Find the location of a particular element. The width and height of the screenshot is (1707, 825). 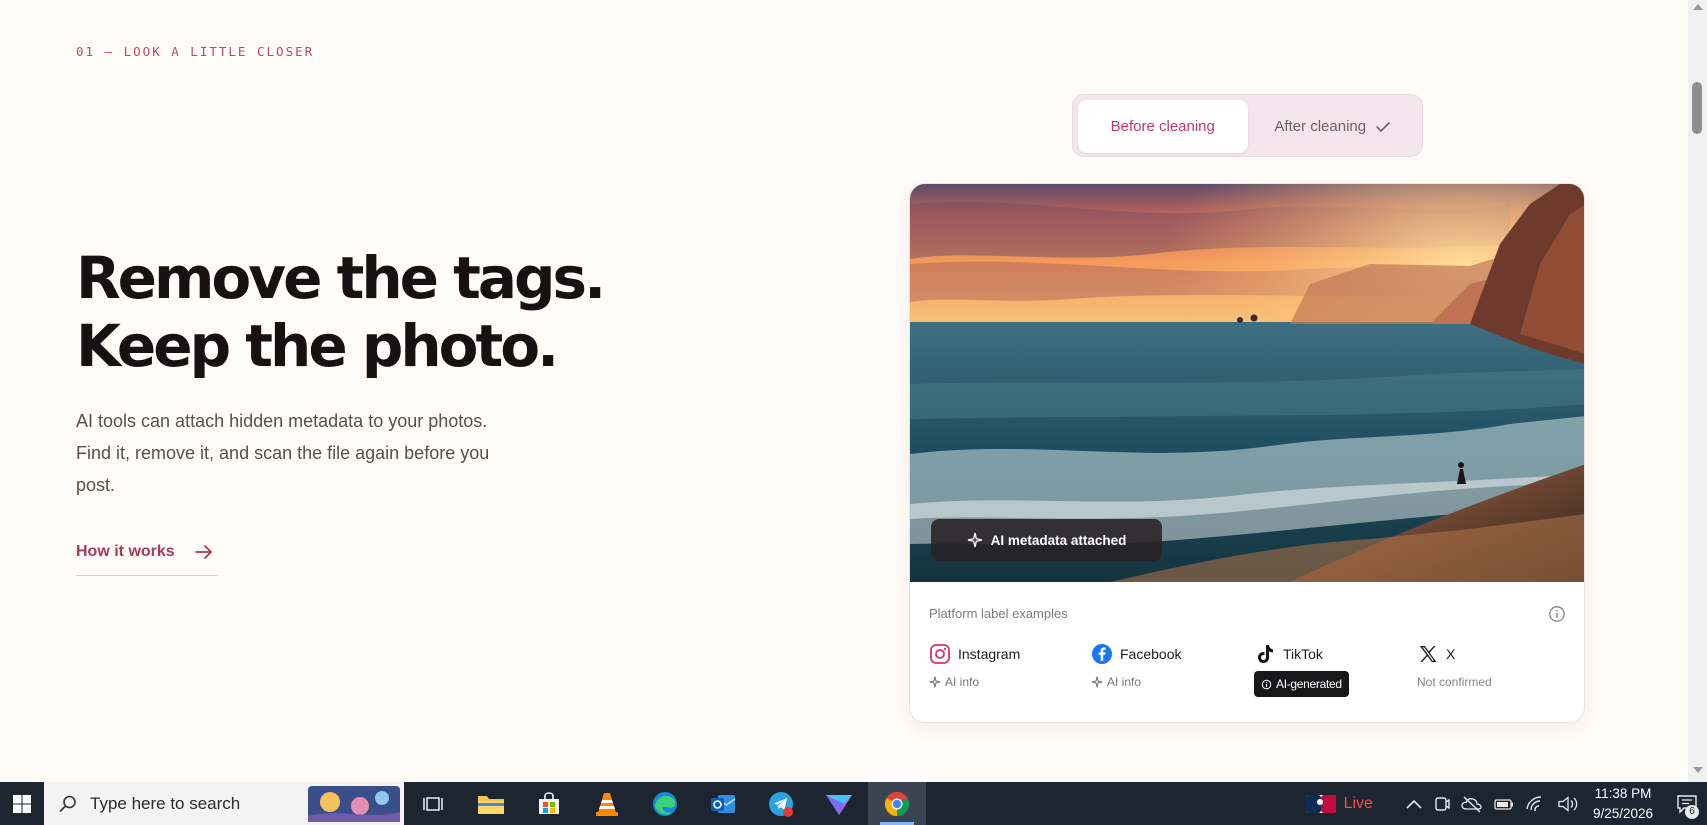

vpn-app-button is located at coordinates (839, 803).